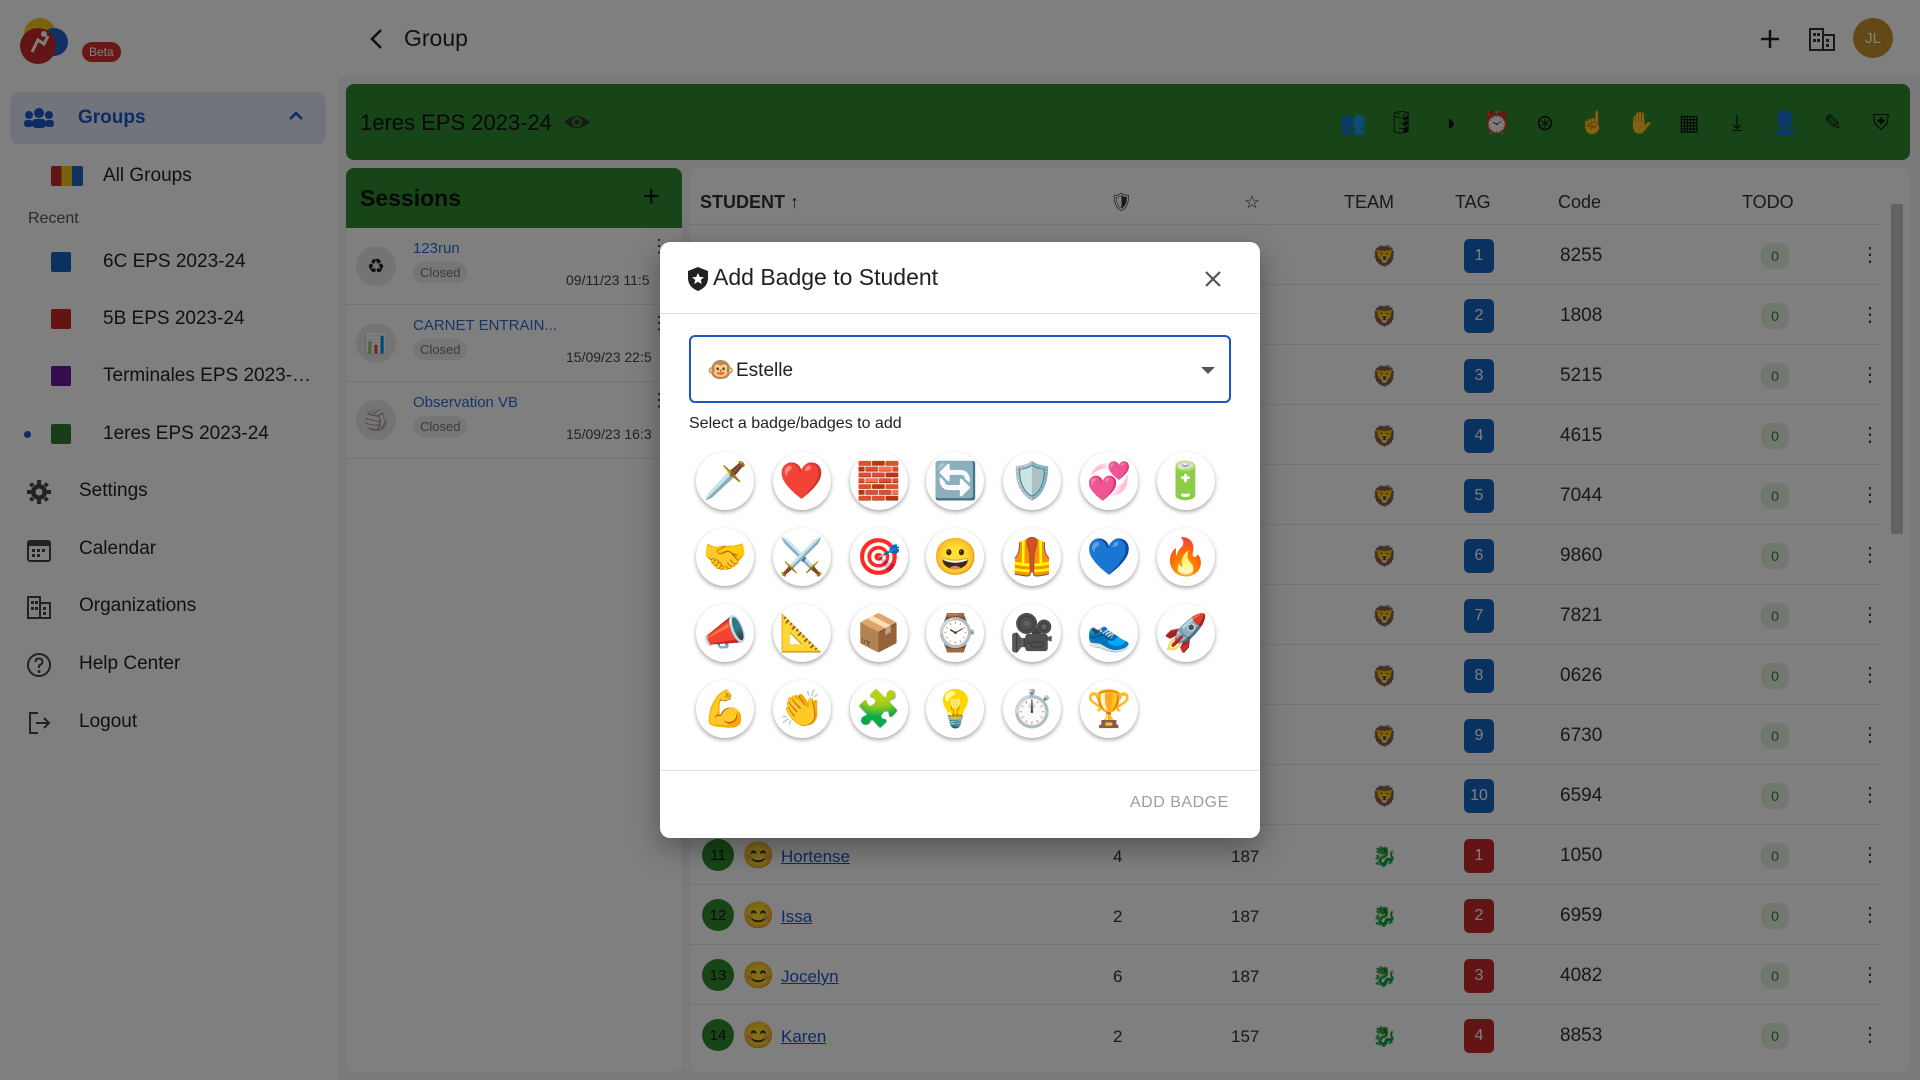  What do you see at coordinates (1109, 481) in the screenshot?
I see `heart-pair-icon: 💞` at bounding box center [1109, 481].